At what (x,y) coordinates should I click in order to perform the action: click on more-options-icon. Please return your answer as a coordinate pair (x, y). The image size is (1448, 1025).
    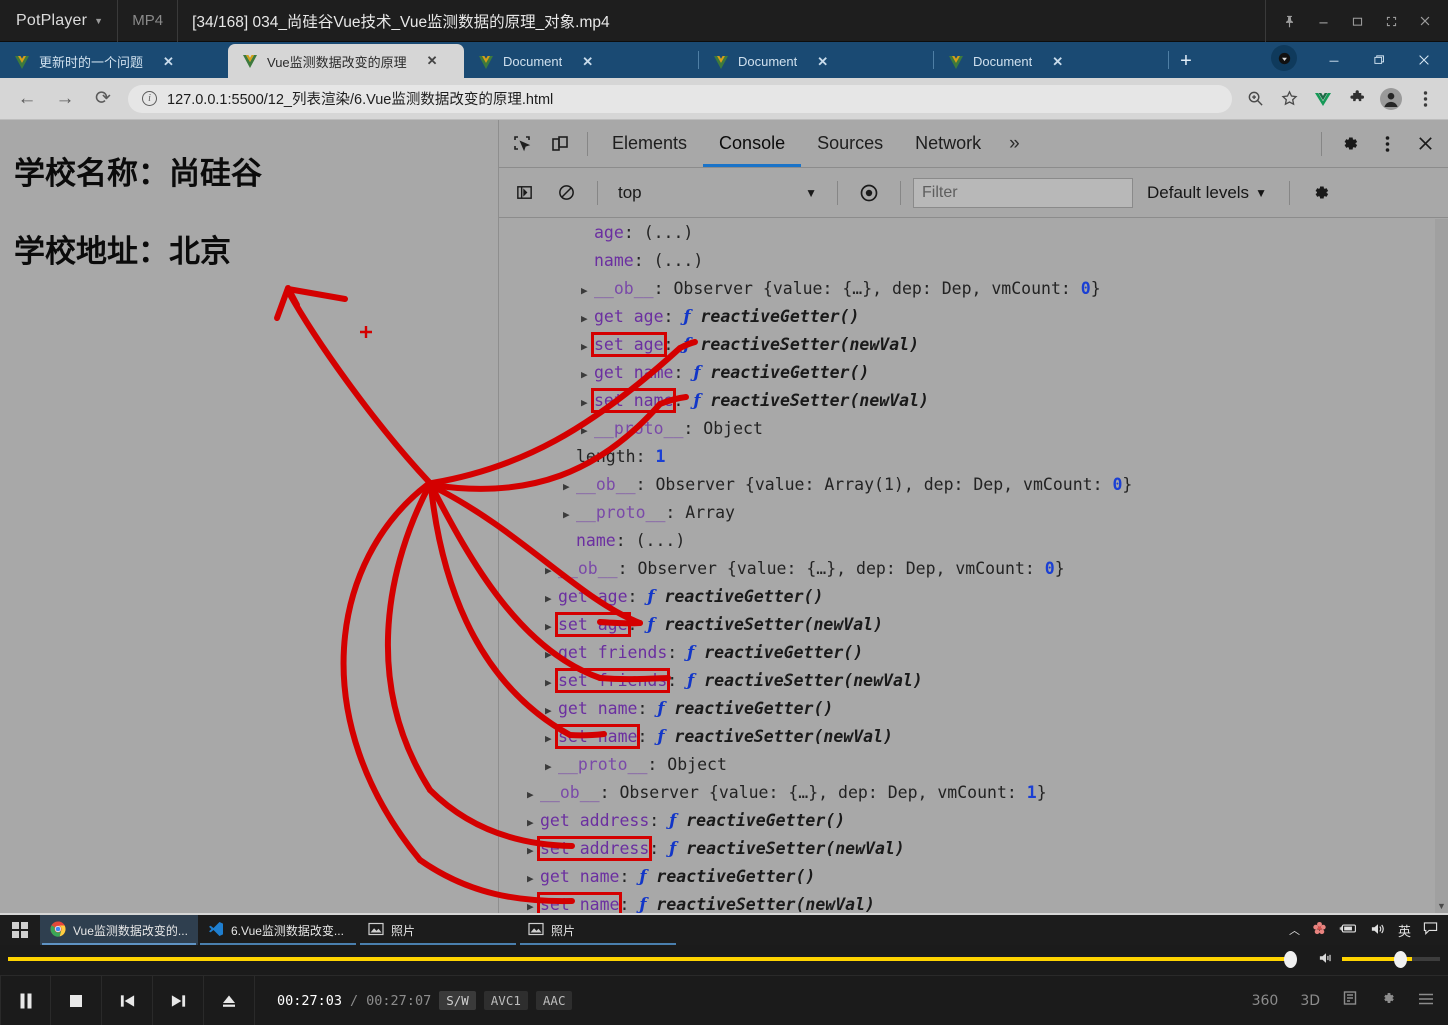
    Looking at the image, I should click on (1387, 144).